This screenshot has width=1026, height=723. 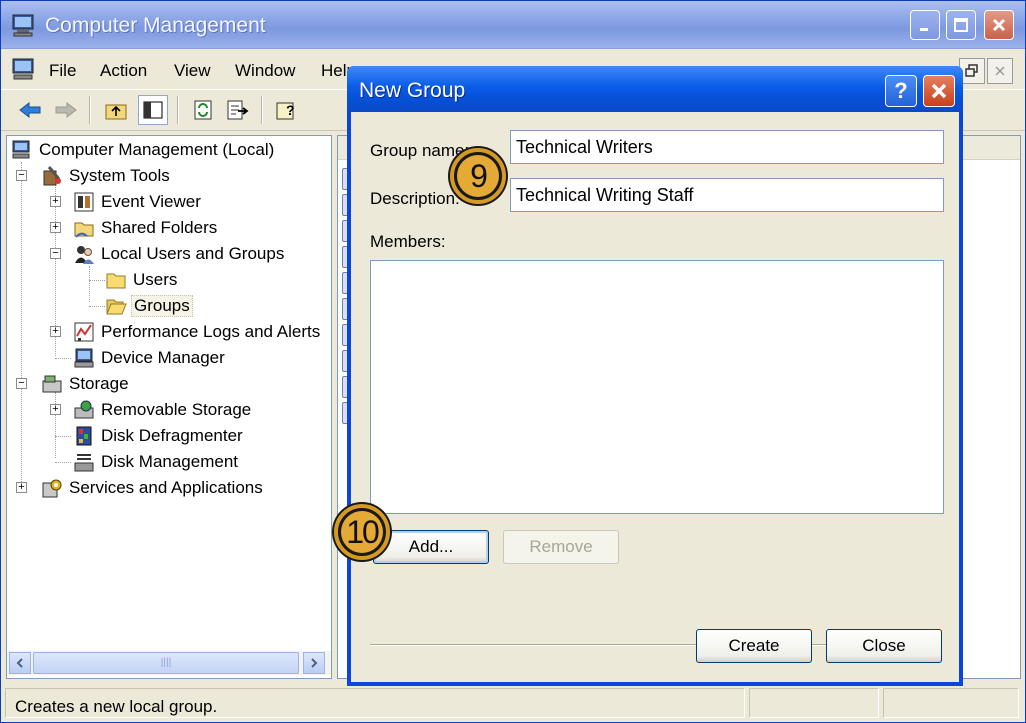 What do you see at coordinates (62, 71) in the screenshot?
I see `menu-file: File` at bounding box center [62, 71].